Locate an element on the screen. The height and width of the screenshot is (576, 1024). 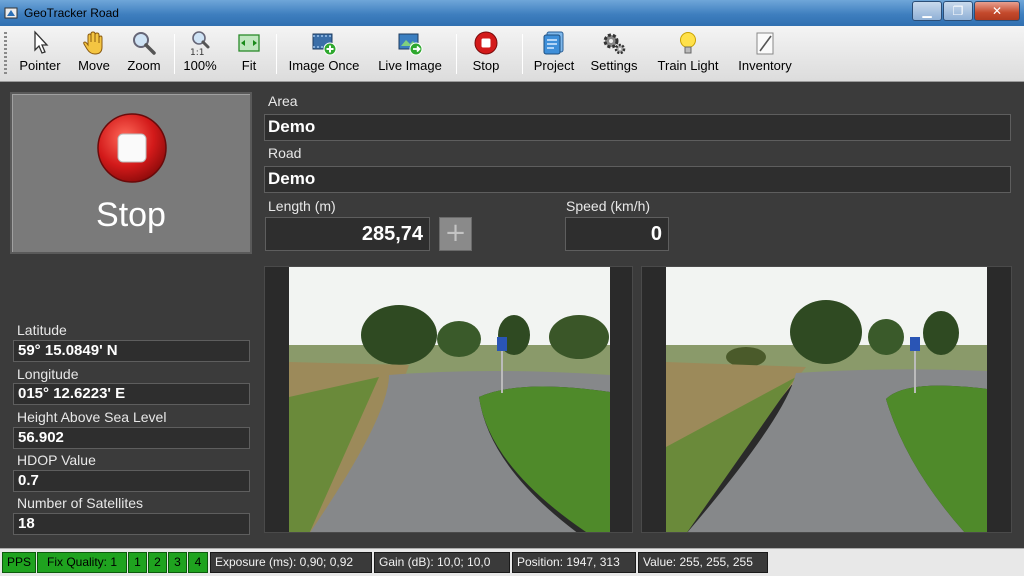
satellite-indicator-1: 1 is located at coordinates (137, 562).